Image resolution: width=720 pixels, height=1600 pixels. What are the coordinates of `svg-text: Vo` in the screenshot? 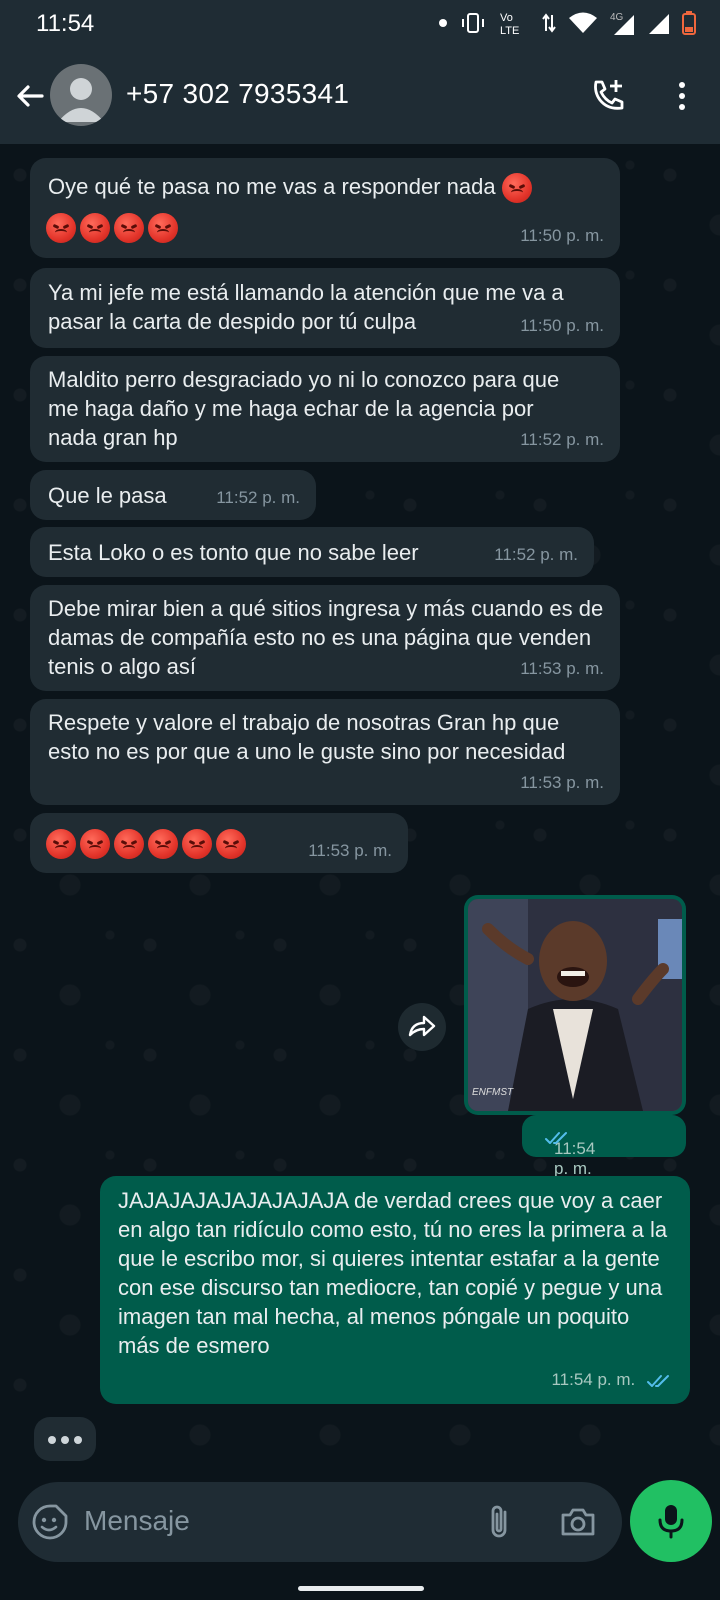 It's located at (506, 18).